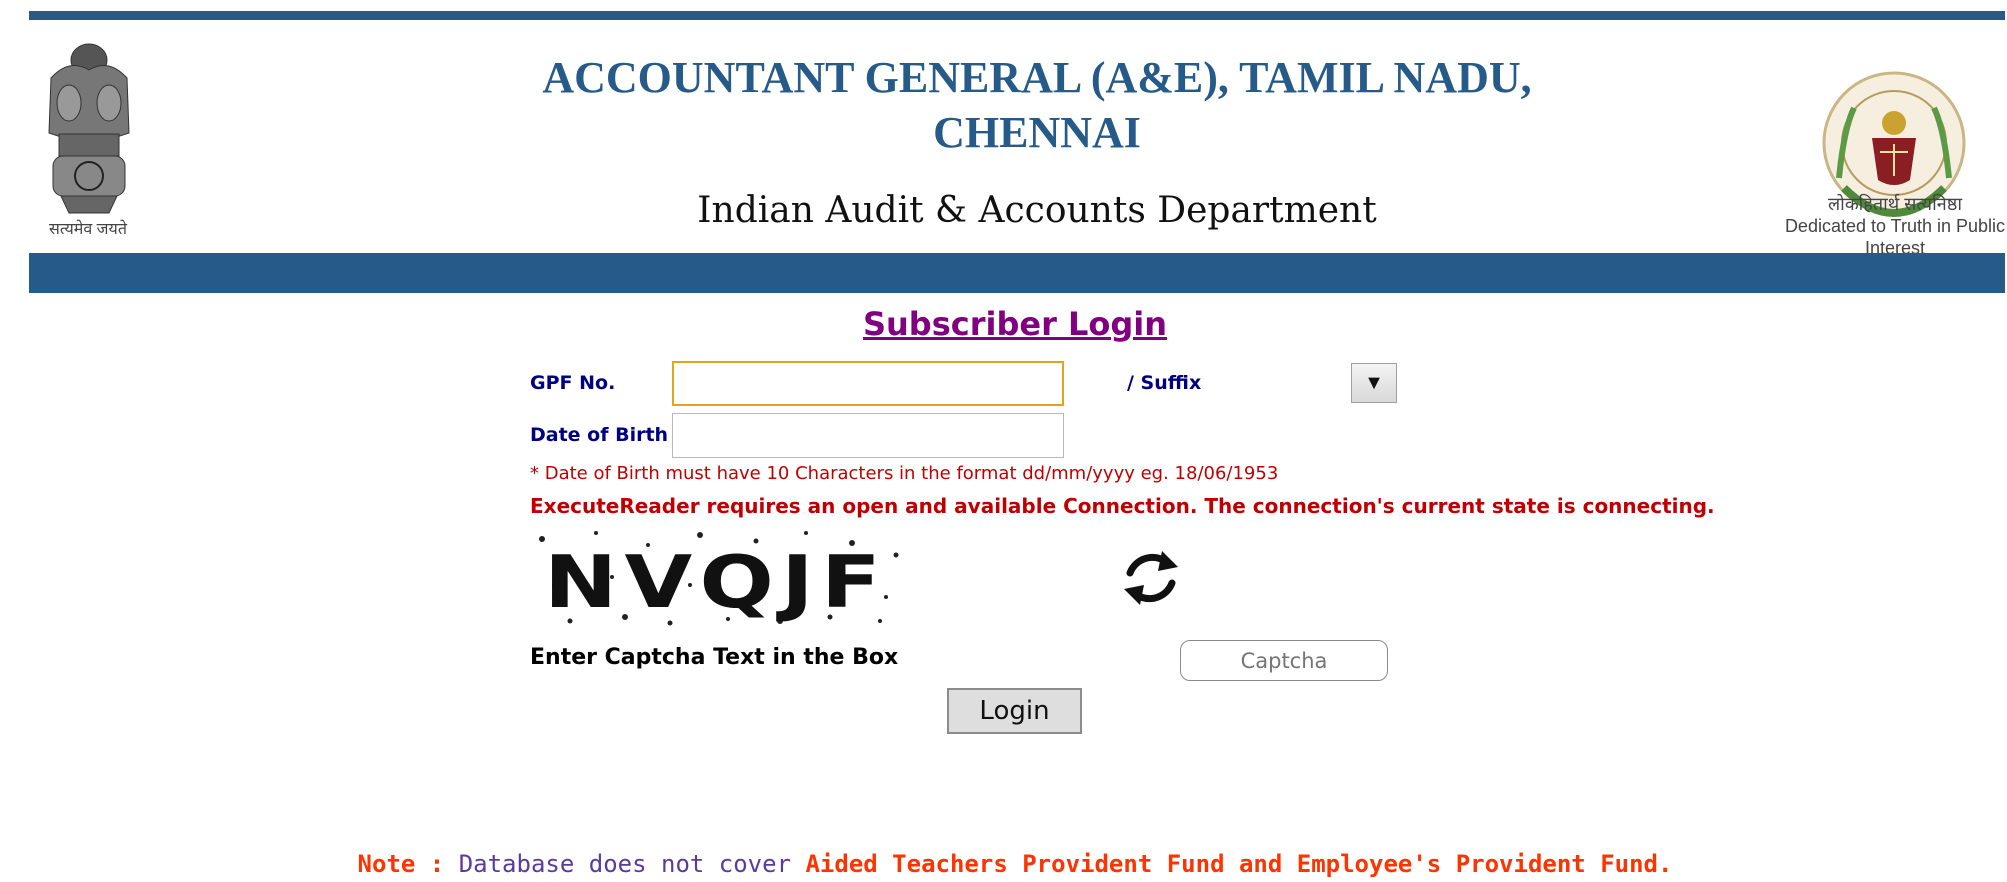 Image resolution: width=2007 pixels, height=882 pixels. Describe the element at coordinates (1014, 711) in the screenshot. I see `login-button: Login` at that location.